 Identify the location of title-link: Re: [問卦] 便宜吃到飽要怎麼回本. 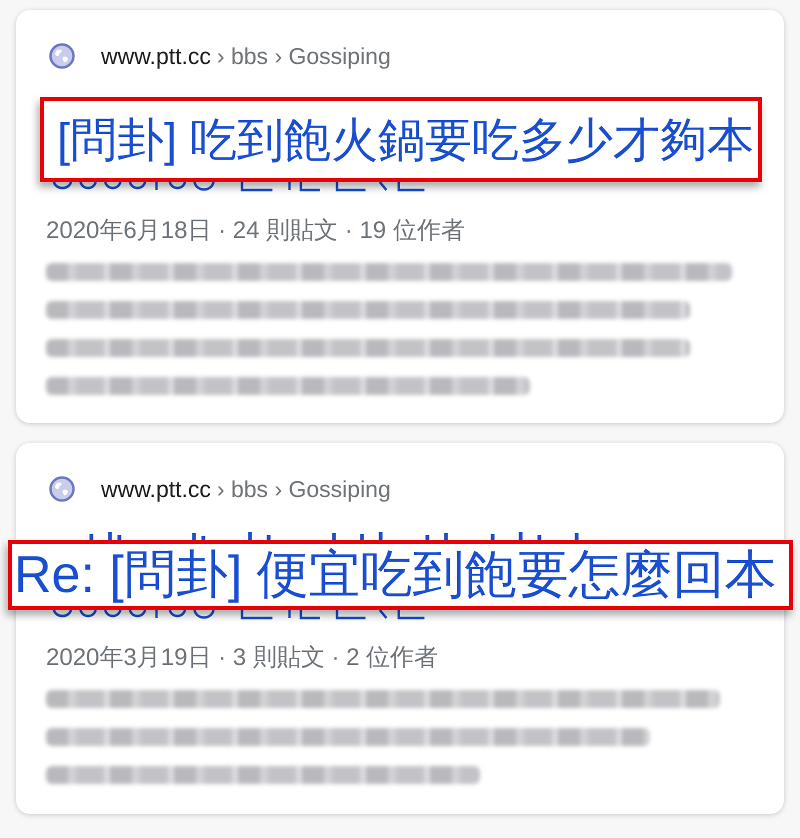
(400, 575).